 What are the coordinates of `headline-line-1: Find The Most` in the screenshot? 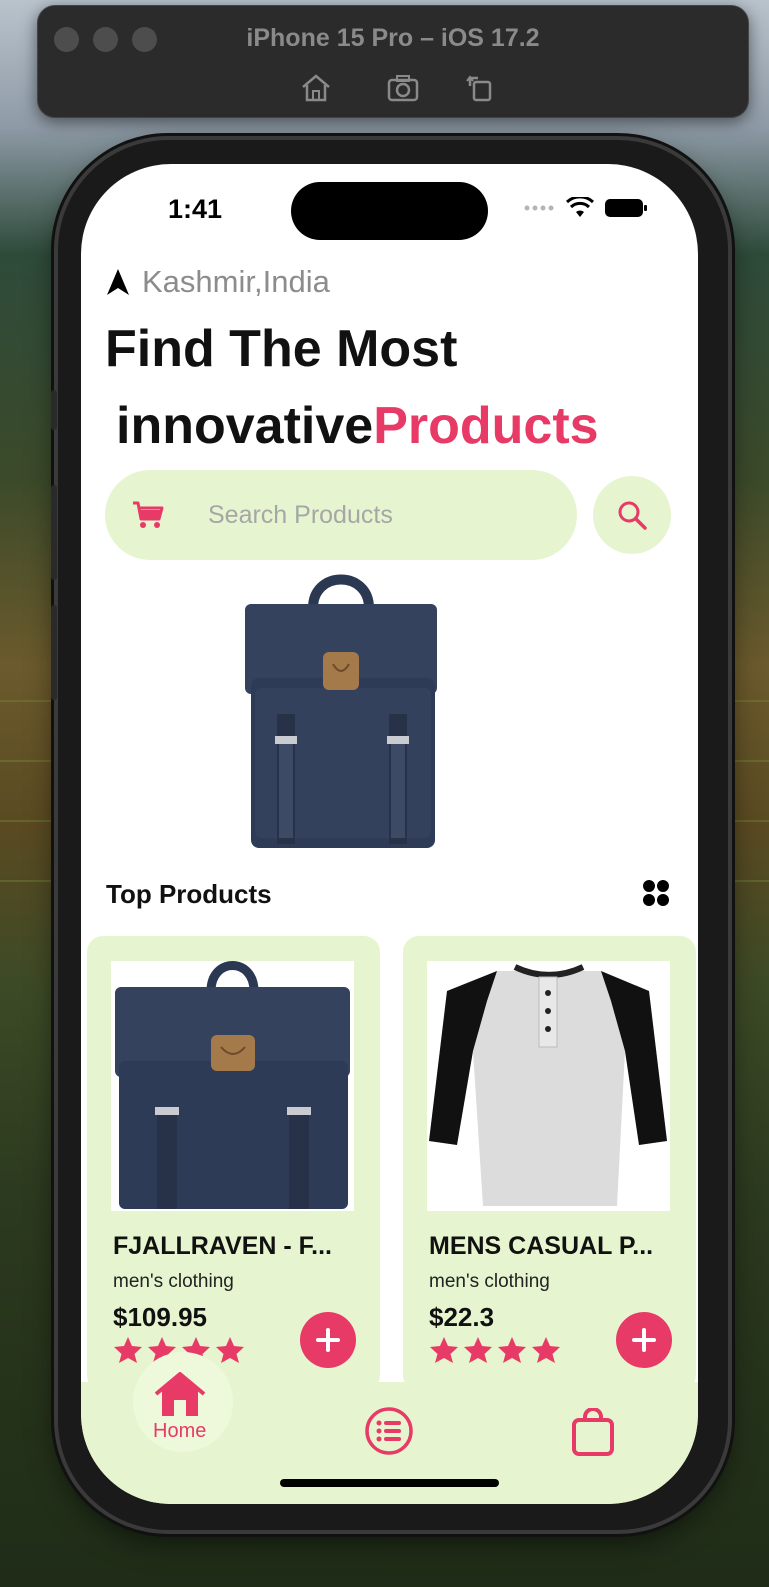 It's located at (281, 349).